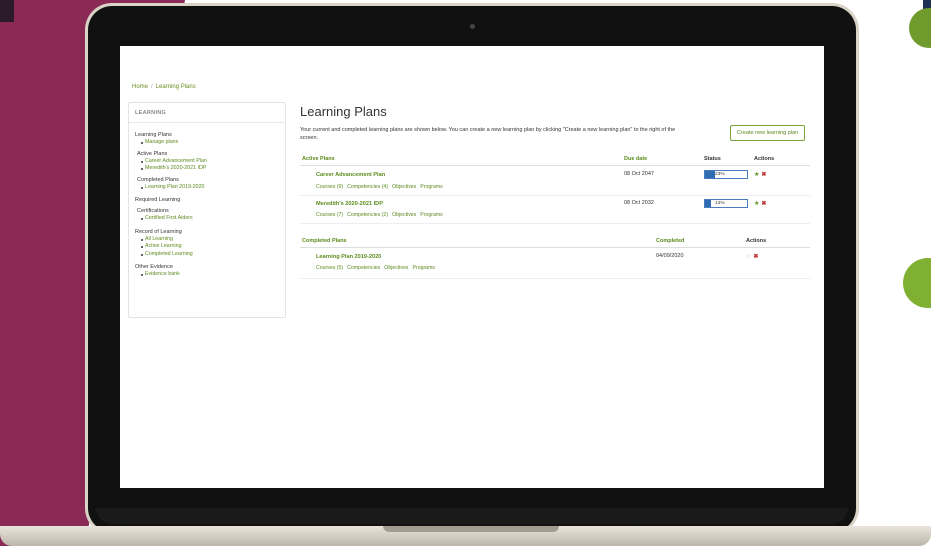  What do you see at coordinates (472, 26) in the screenshot?
I see `camera-icon` at bounding box center [472, 26].